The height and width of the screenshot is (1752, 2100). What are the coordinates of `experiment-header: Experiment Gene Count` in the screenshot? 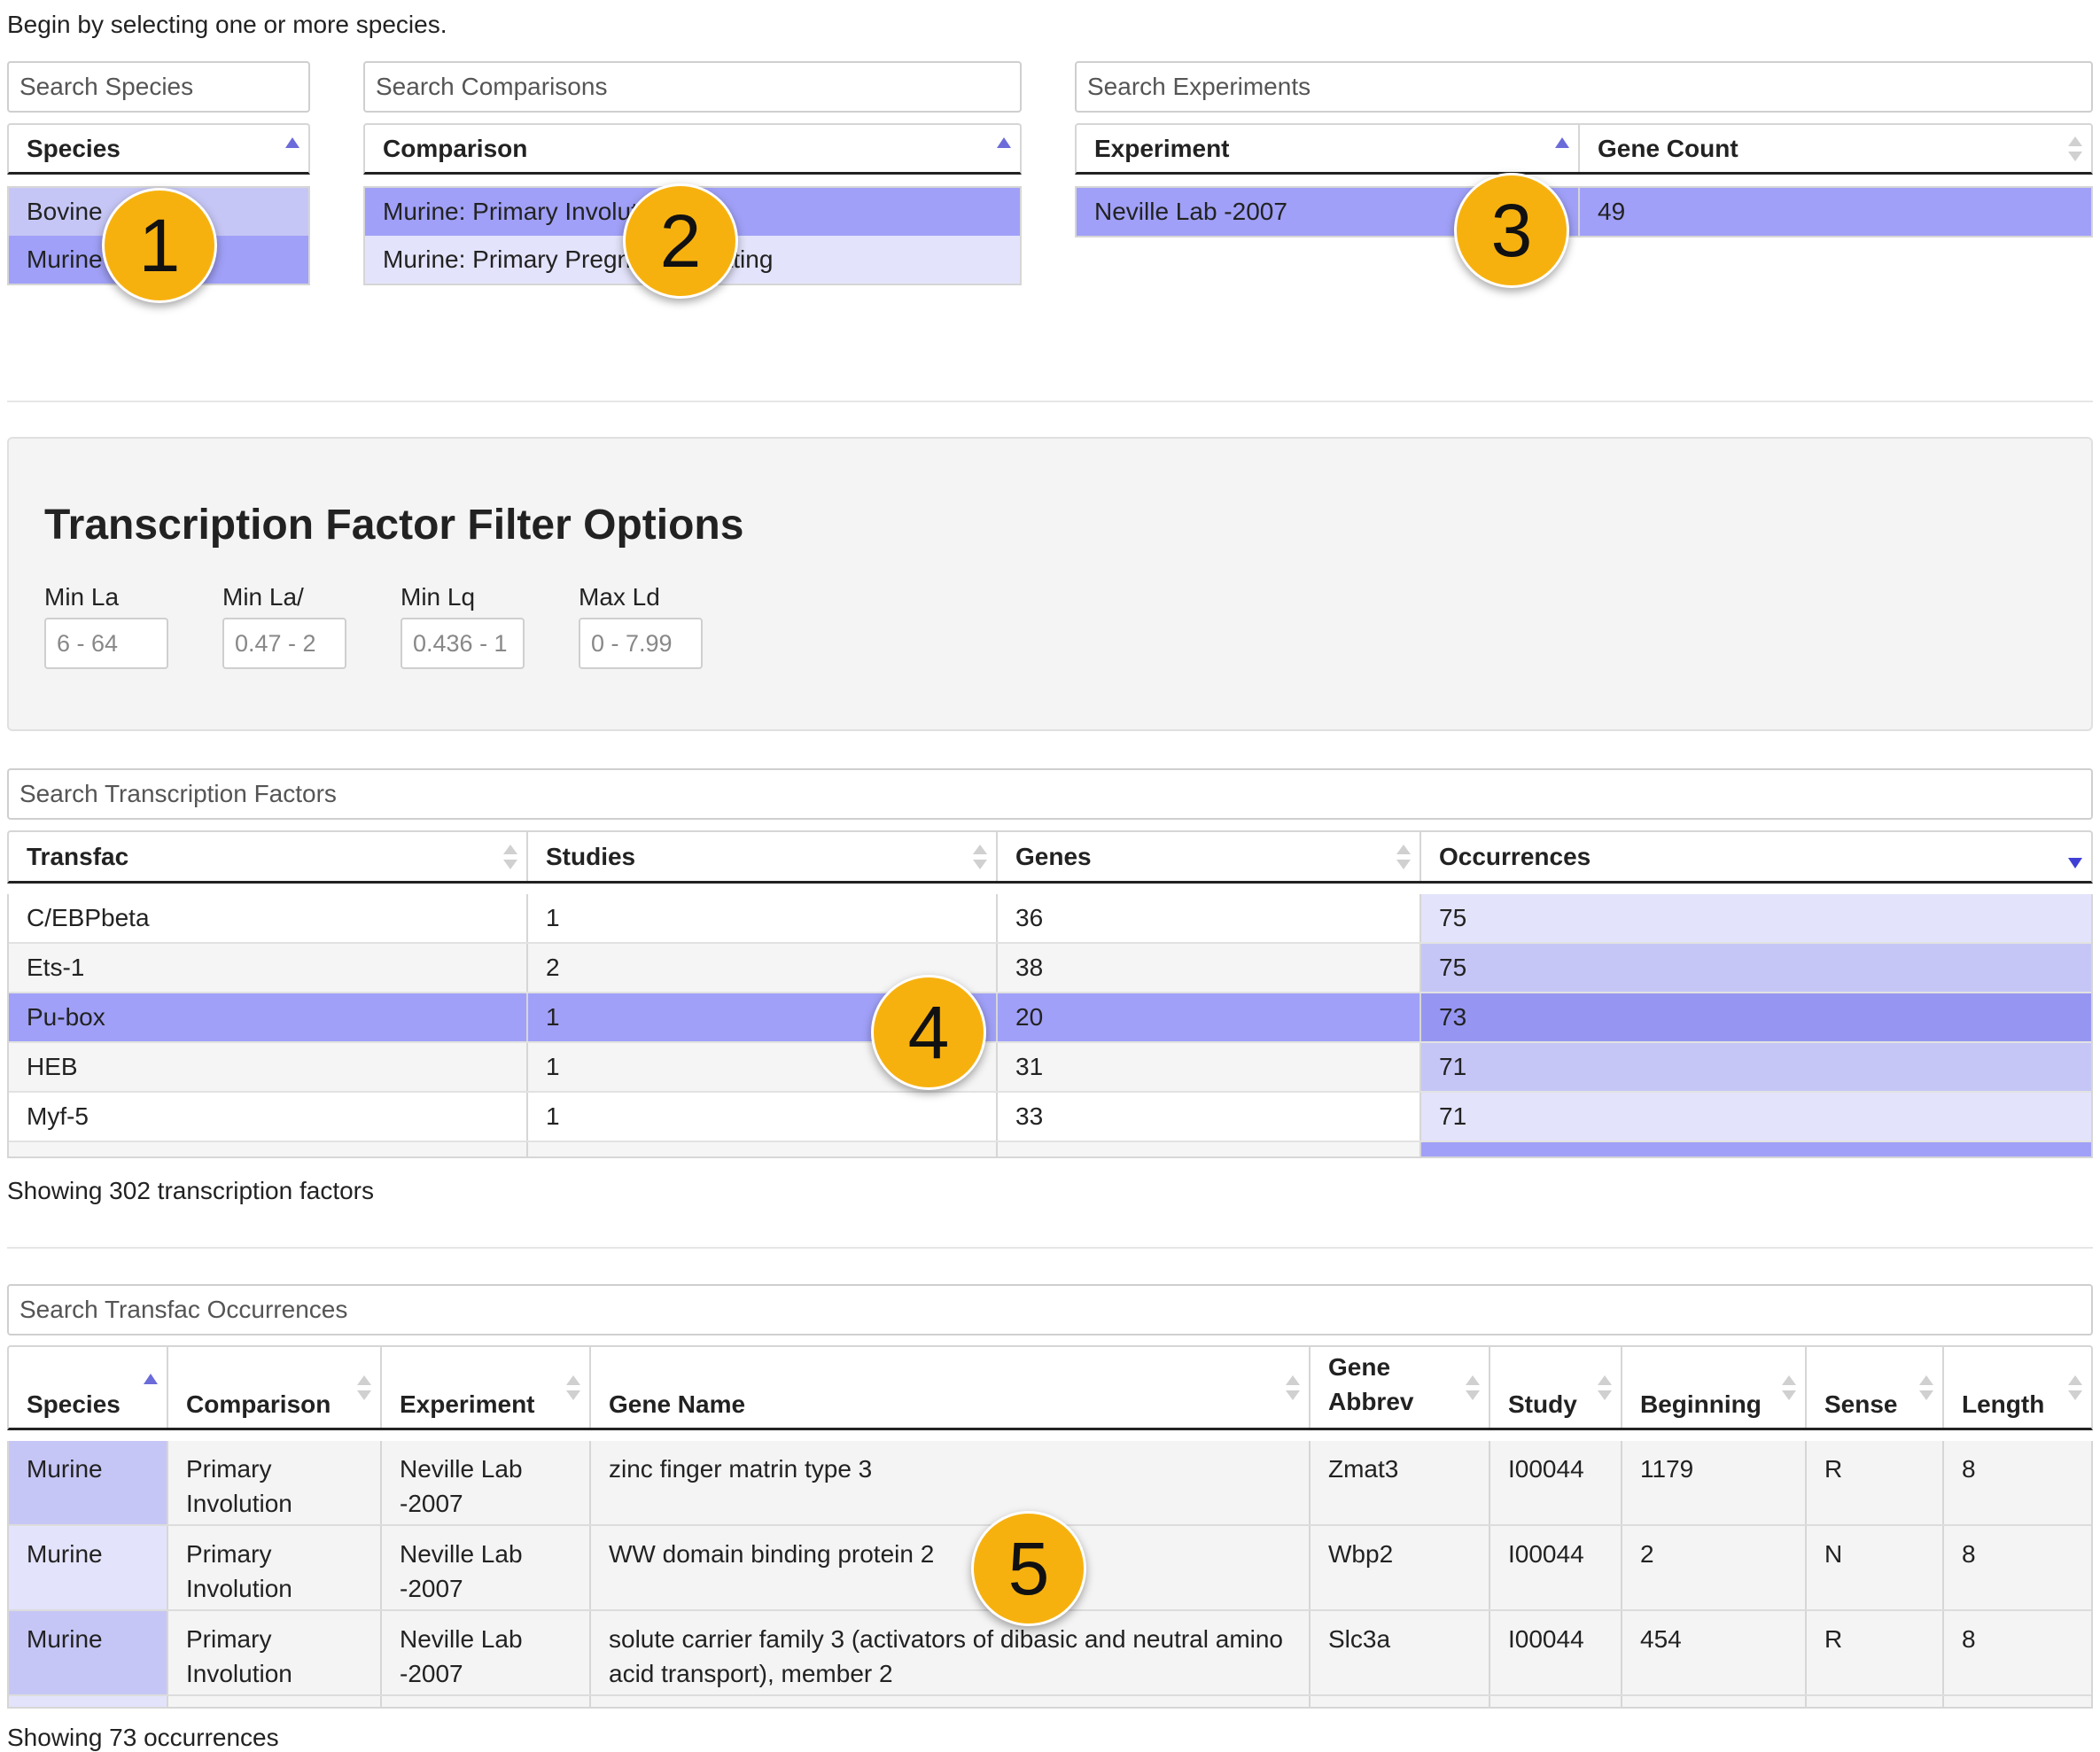 It's located at (1584, 149).